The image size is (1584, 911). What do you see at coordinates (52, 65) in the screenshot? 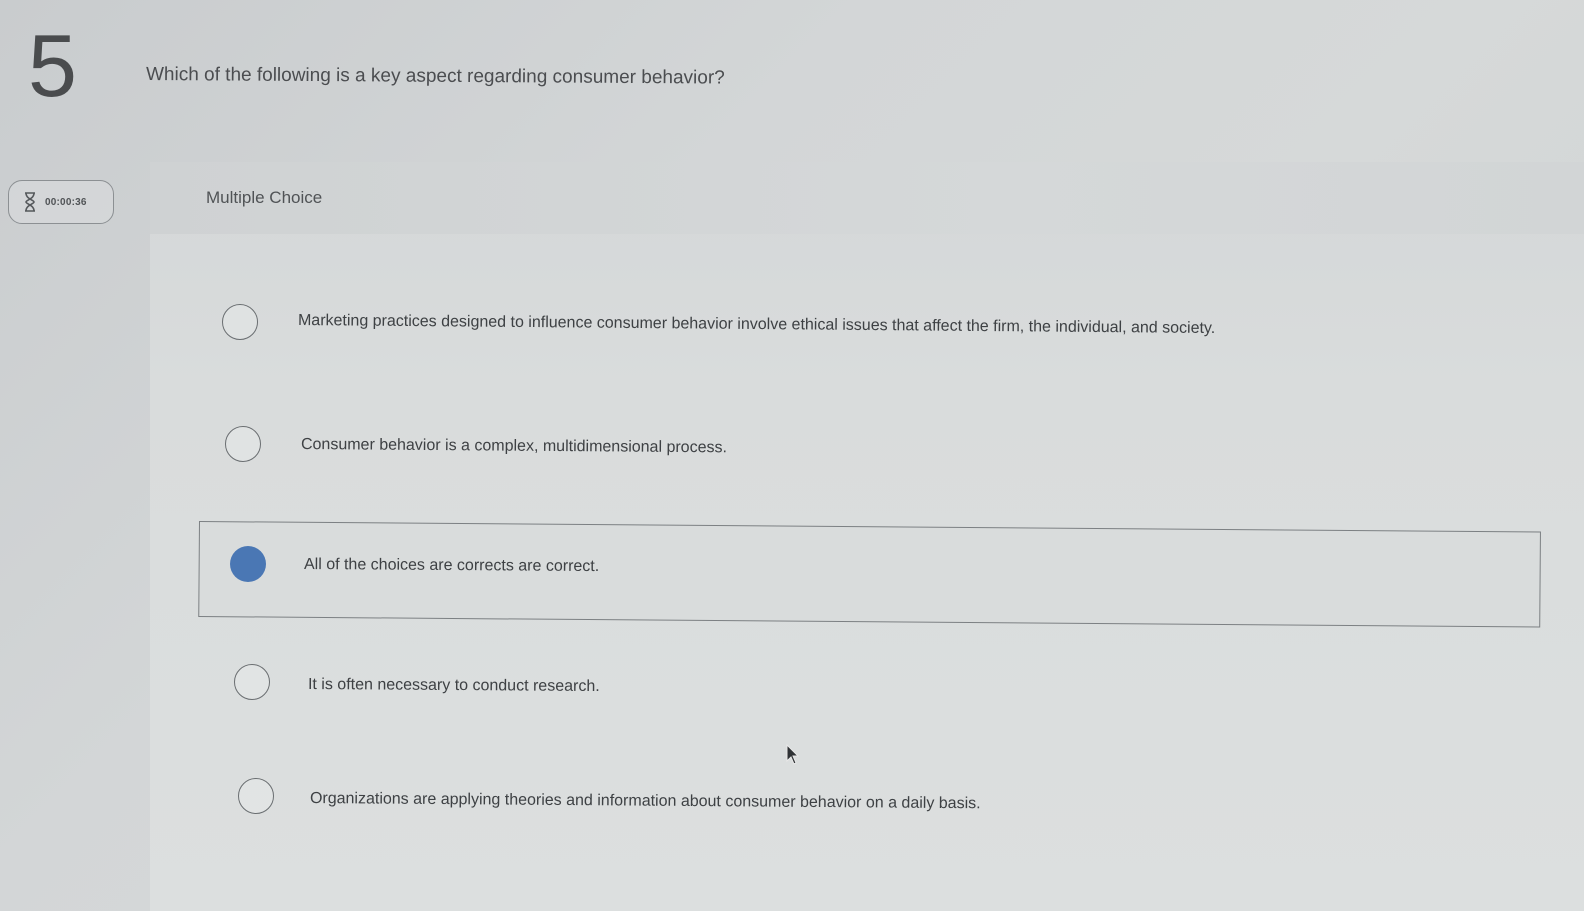
I see `question-number: 5` at bounding box center [52, 65].